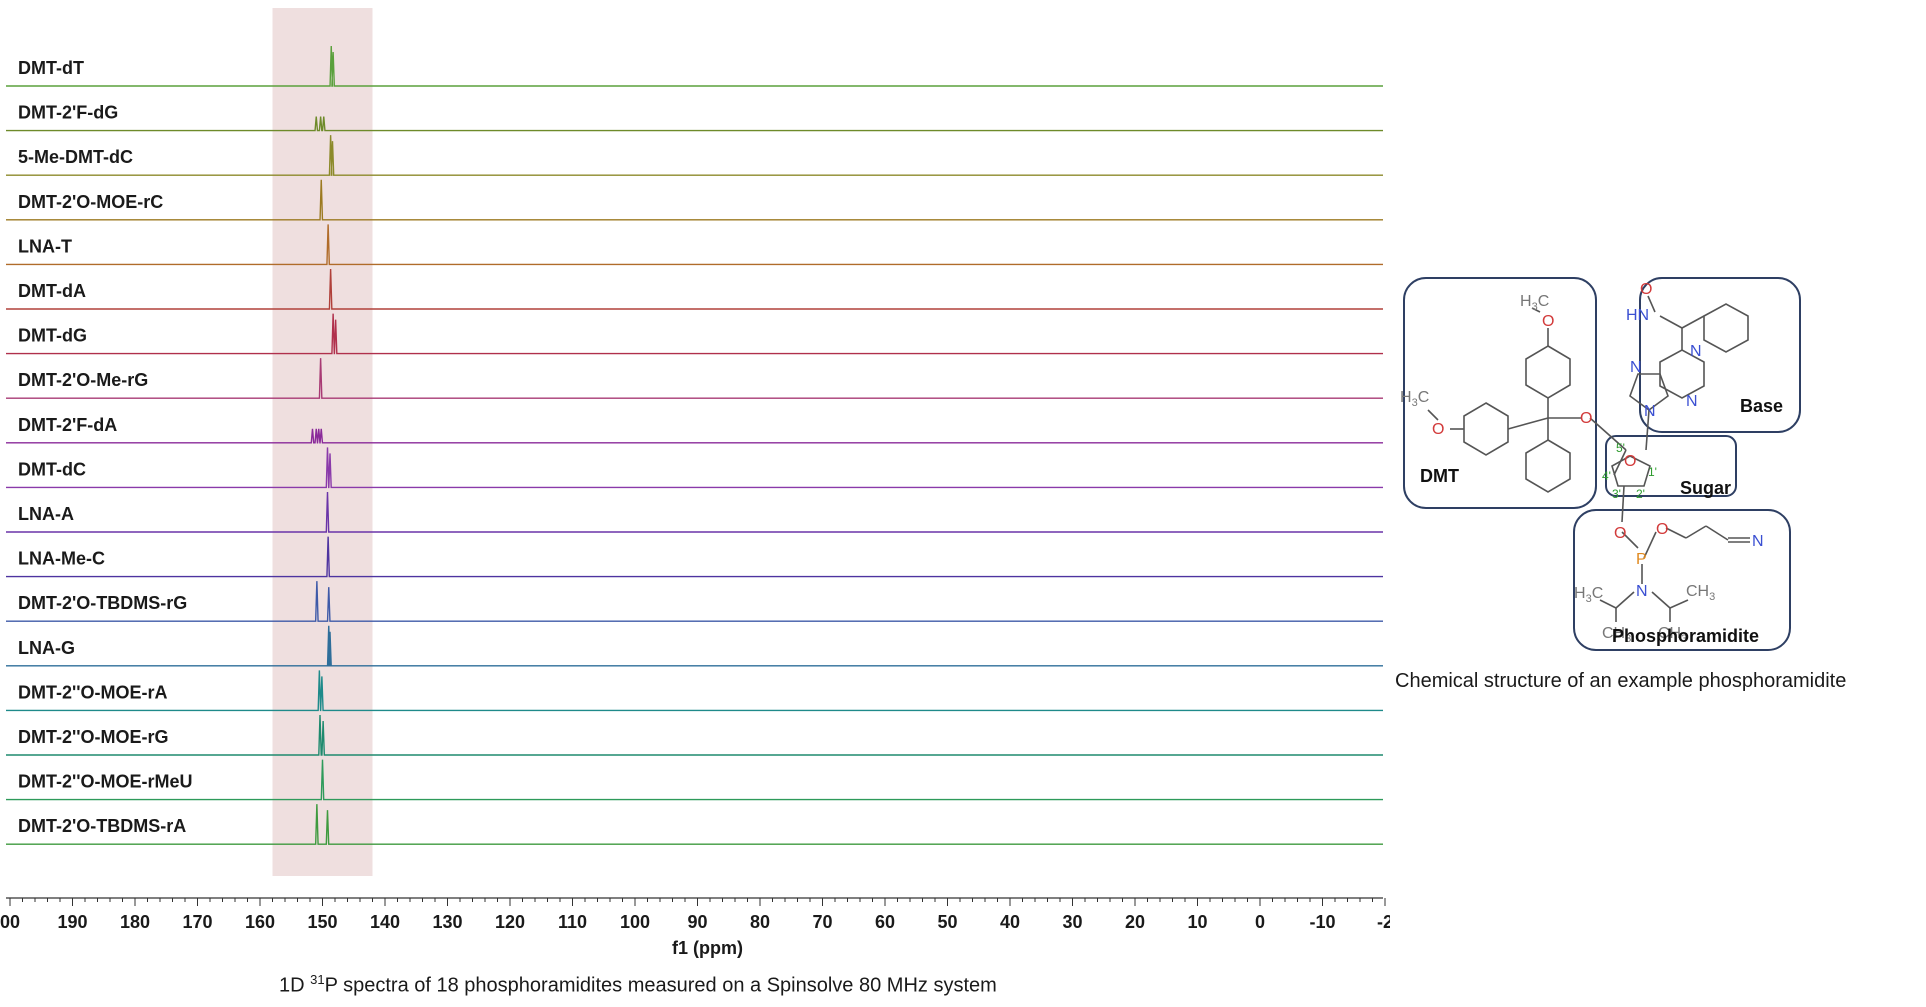 The width and height of the screenshot is (1926, 1007). Describe the element at coordinates (1322, 922) in the screenshot. I see `x-tick-label: -10` at that location.